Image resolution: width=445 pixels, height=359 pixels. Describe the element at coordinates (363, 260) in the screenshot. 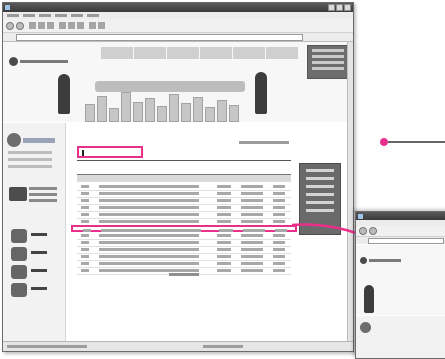

I see `logo-icon` at that location.